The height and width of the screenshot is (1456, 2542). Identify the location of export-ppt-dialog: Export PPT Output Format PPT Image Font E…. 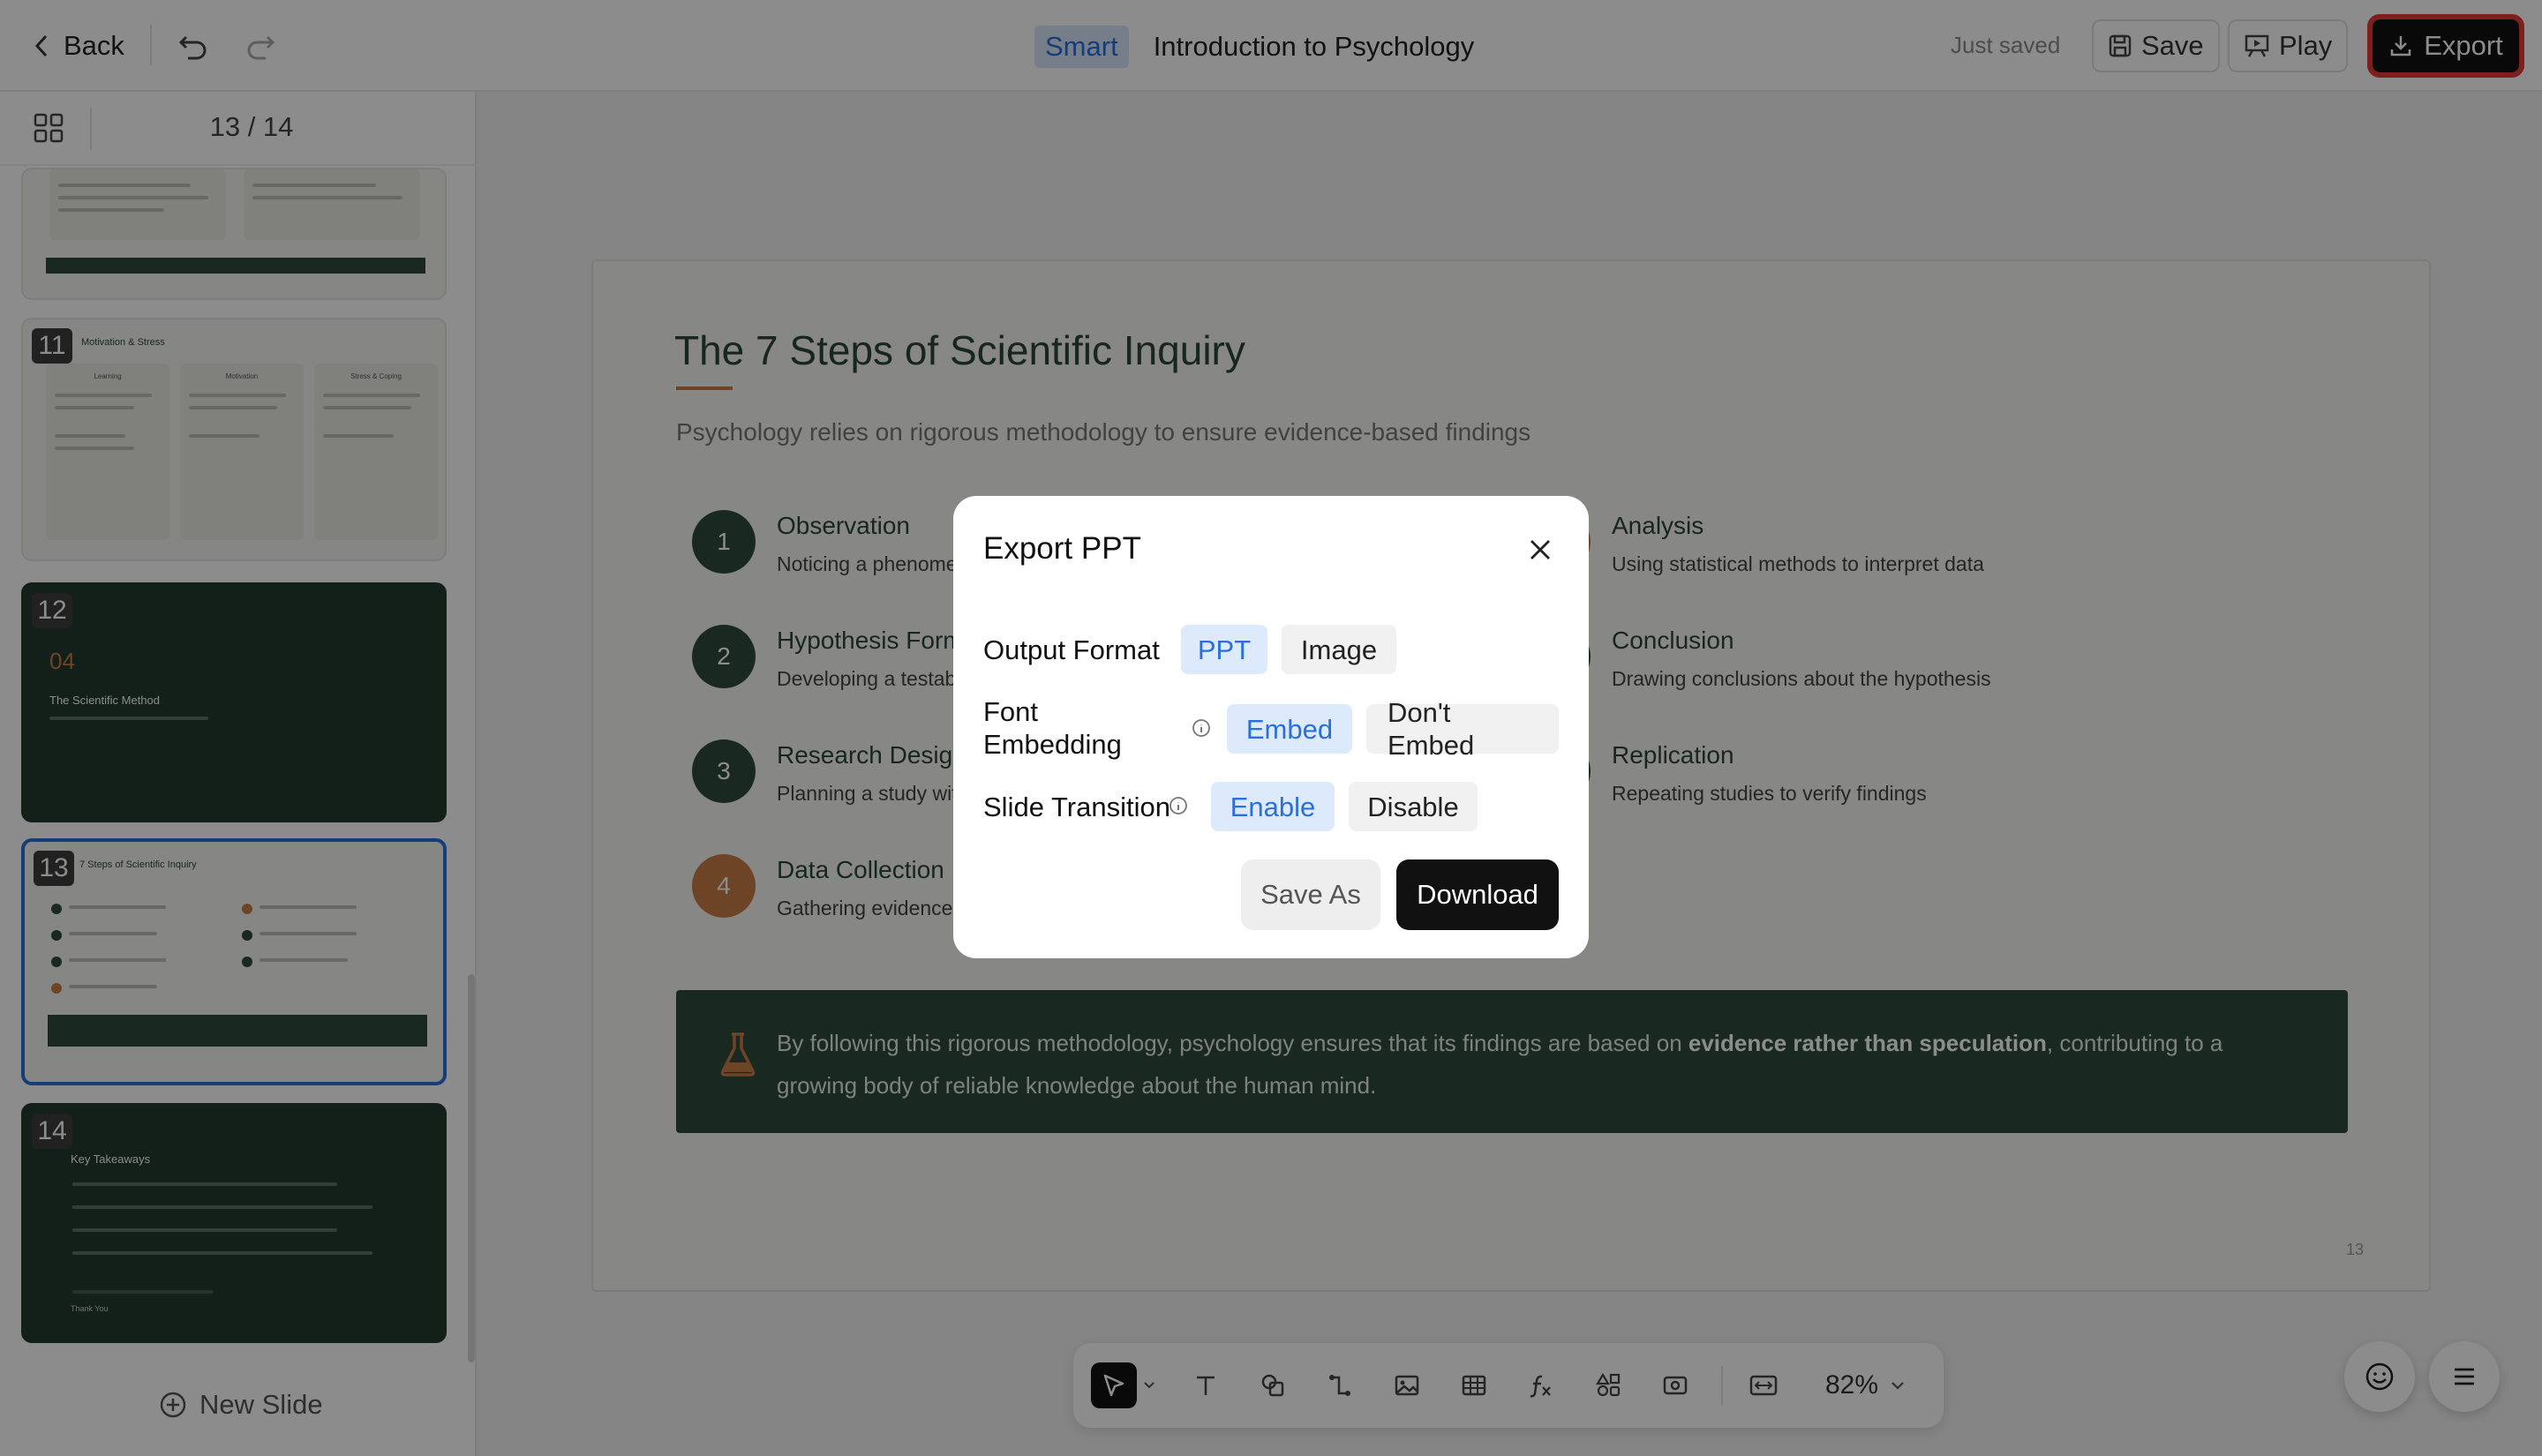
(1271, 727).